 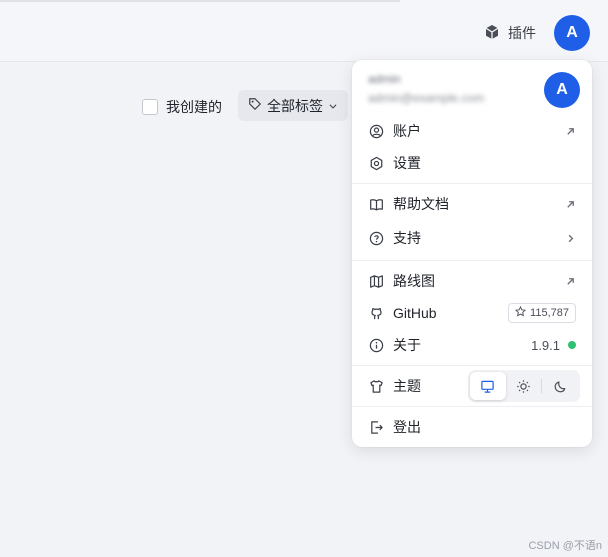 What do you see at coordinates (384, 79) in the screenshot?
I see `user-name: admin` at bounding box center [384, 79].